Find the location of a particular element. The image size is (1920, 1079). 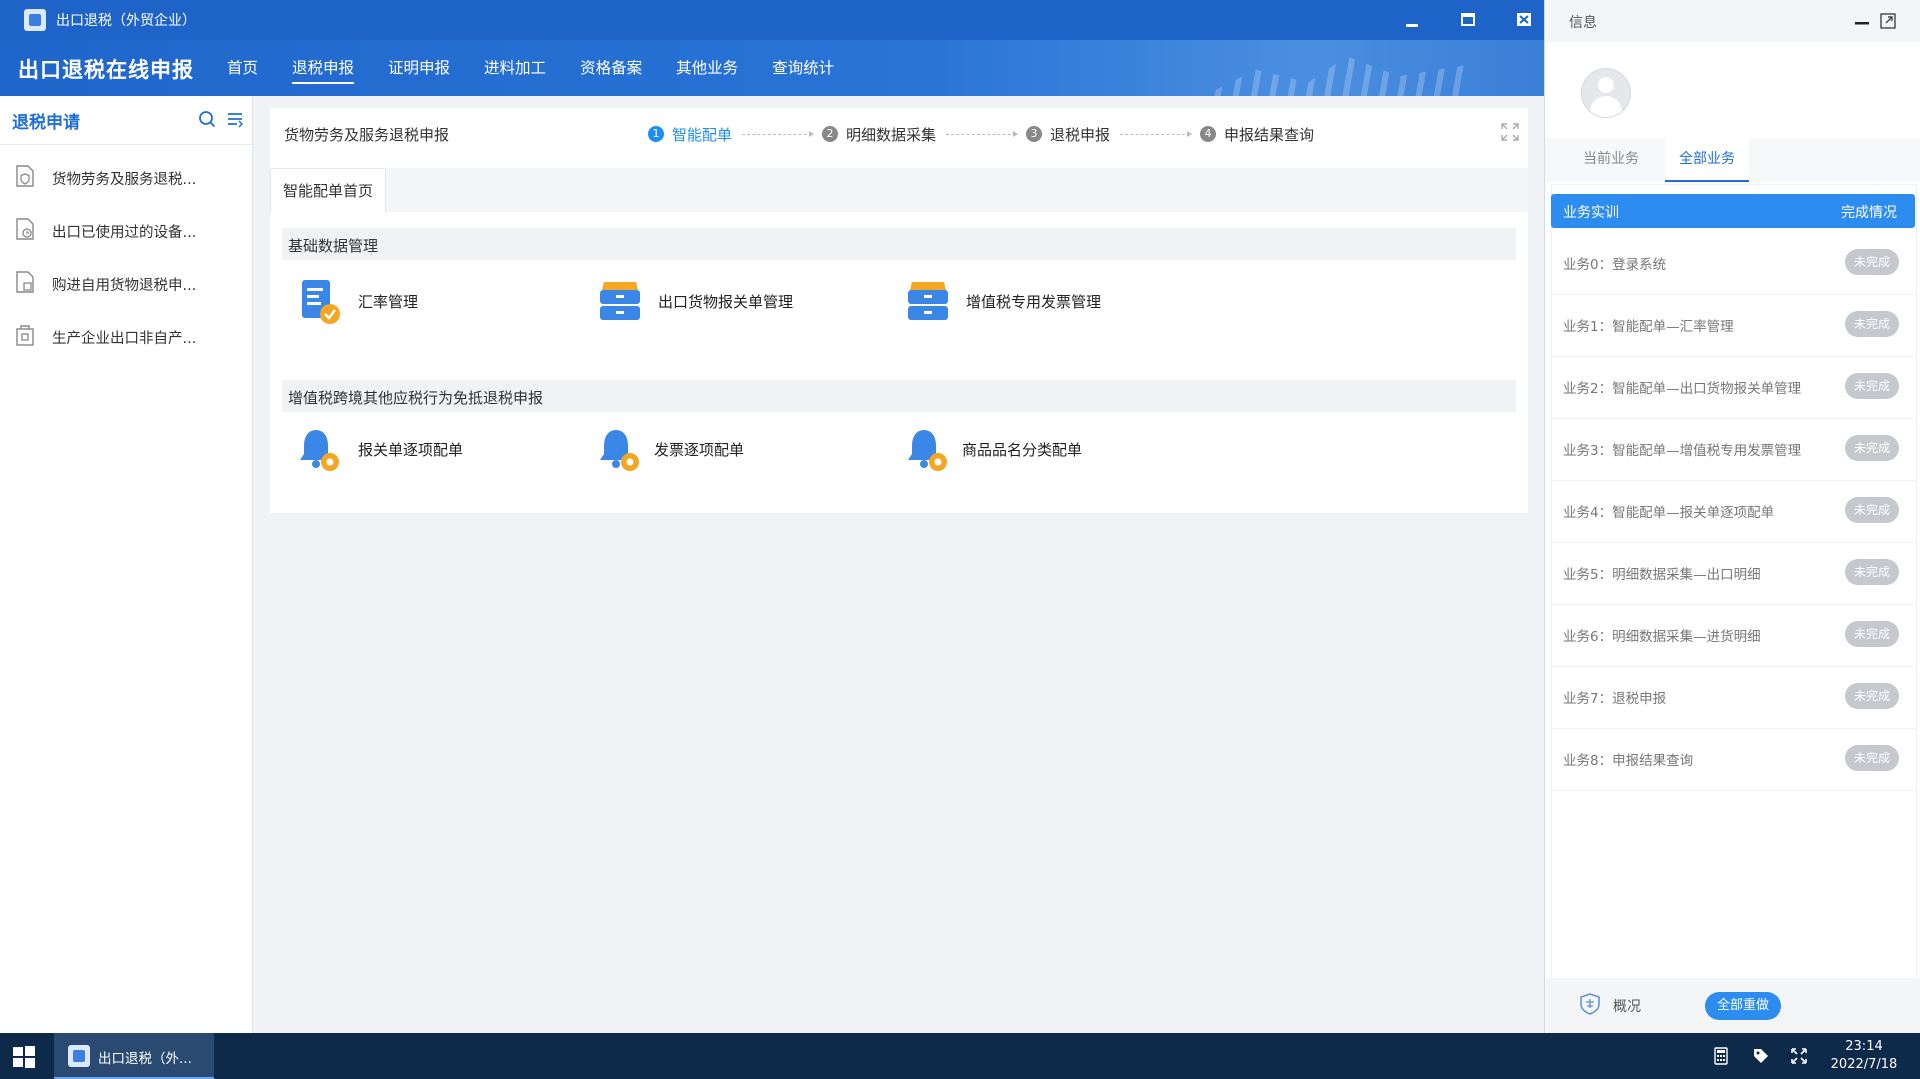

info-title: 信息 is located at coordinates (1583, 23).